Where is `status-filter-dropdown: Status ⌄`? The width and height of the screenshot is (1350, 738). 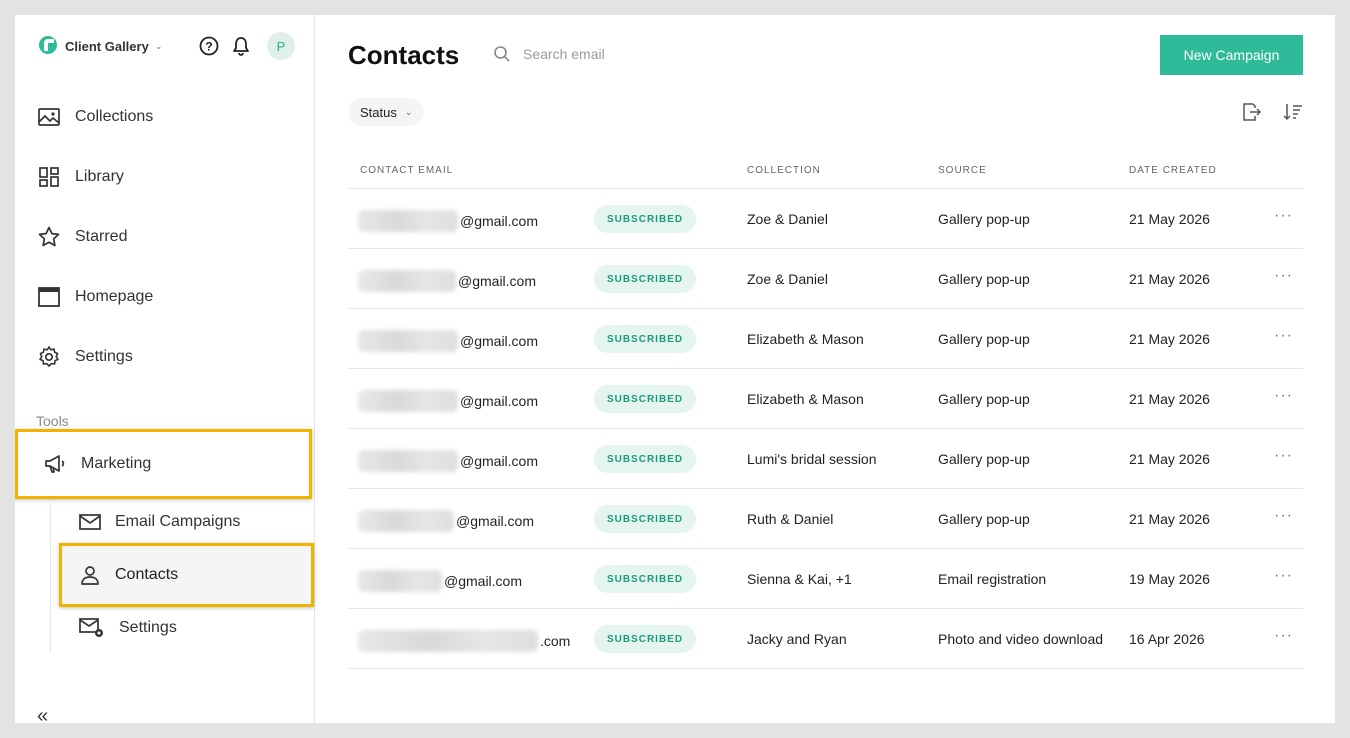
status-filter-dropdown: Status ⌄ is located at coordinates (386, 112).